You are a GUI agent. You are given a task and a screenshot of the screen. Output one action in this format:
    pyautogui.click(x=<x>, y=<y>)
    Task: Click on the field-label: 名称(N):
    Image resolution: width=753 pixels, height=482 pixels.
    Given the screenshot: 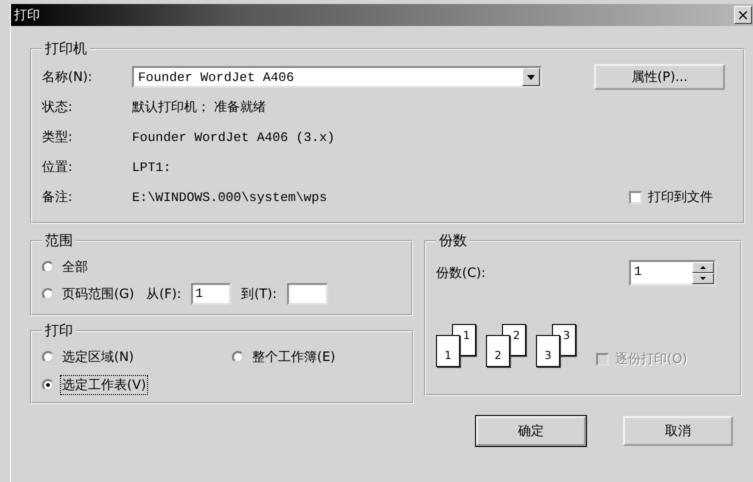 What is the action you would take?
    pyautogui.click(x=68, y=77)
    